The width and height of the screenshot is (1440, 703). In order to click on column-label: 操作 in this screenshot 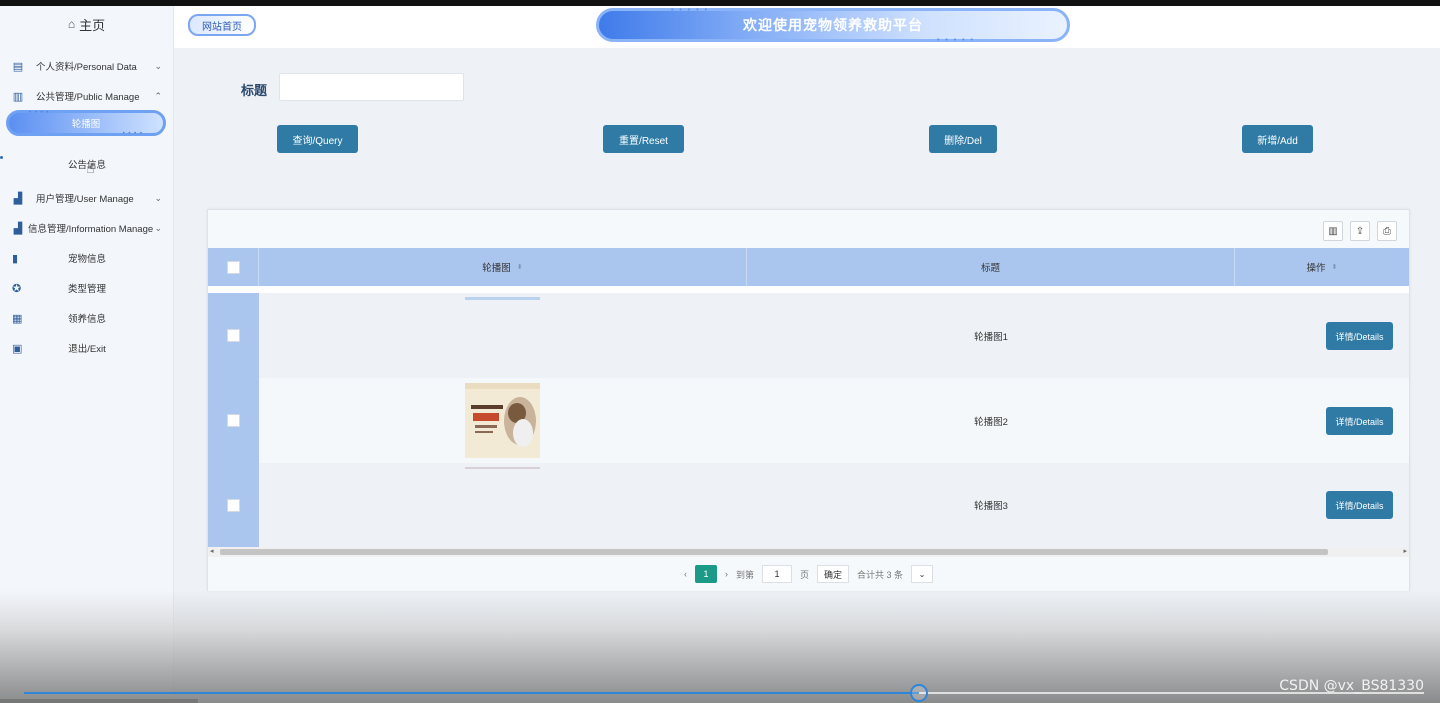, I will do `click(1316, 268)`.